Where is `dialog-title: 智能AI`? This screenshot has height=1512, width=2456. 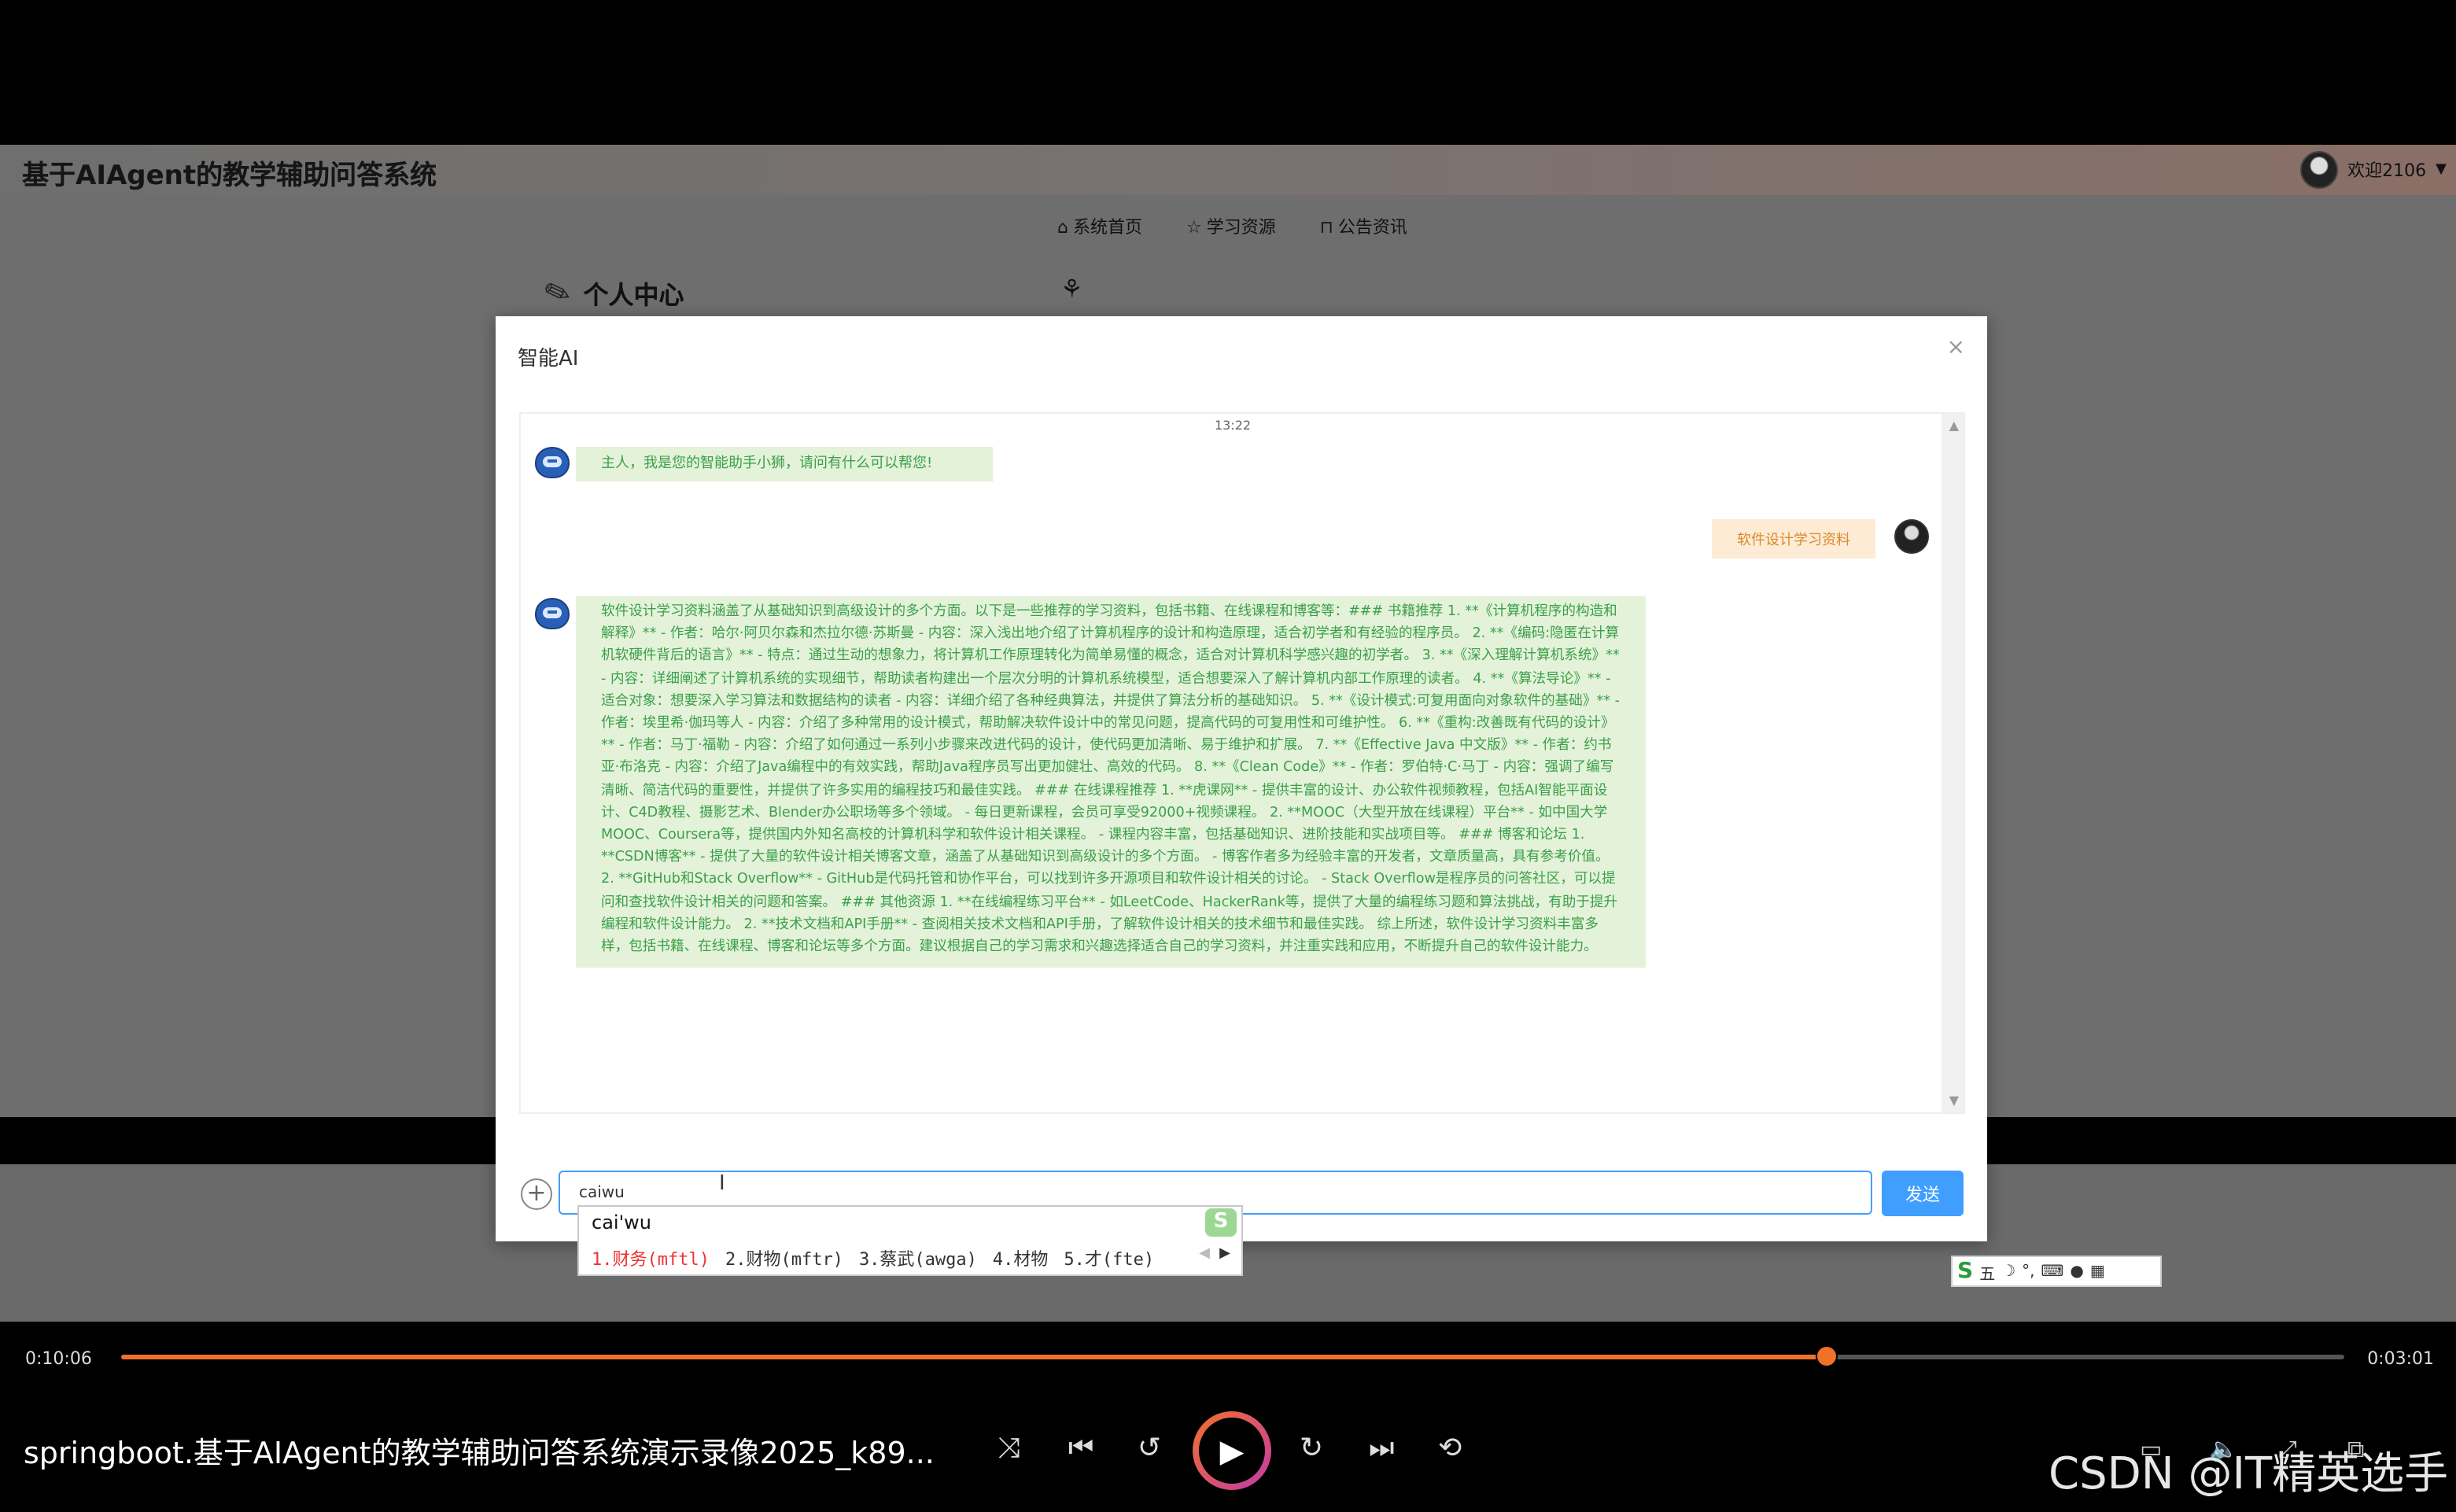
dialog-title: 智能AI is located at coordinates (548, 359).